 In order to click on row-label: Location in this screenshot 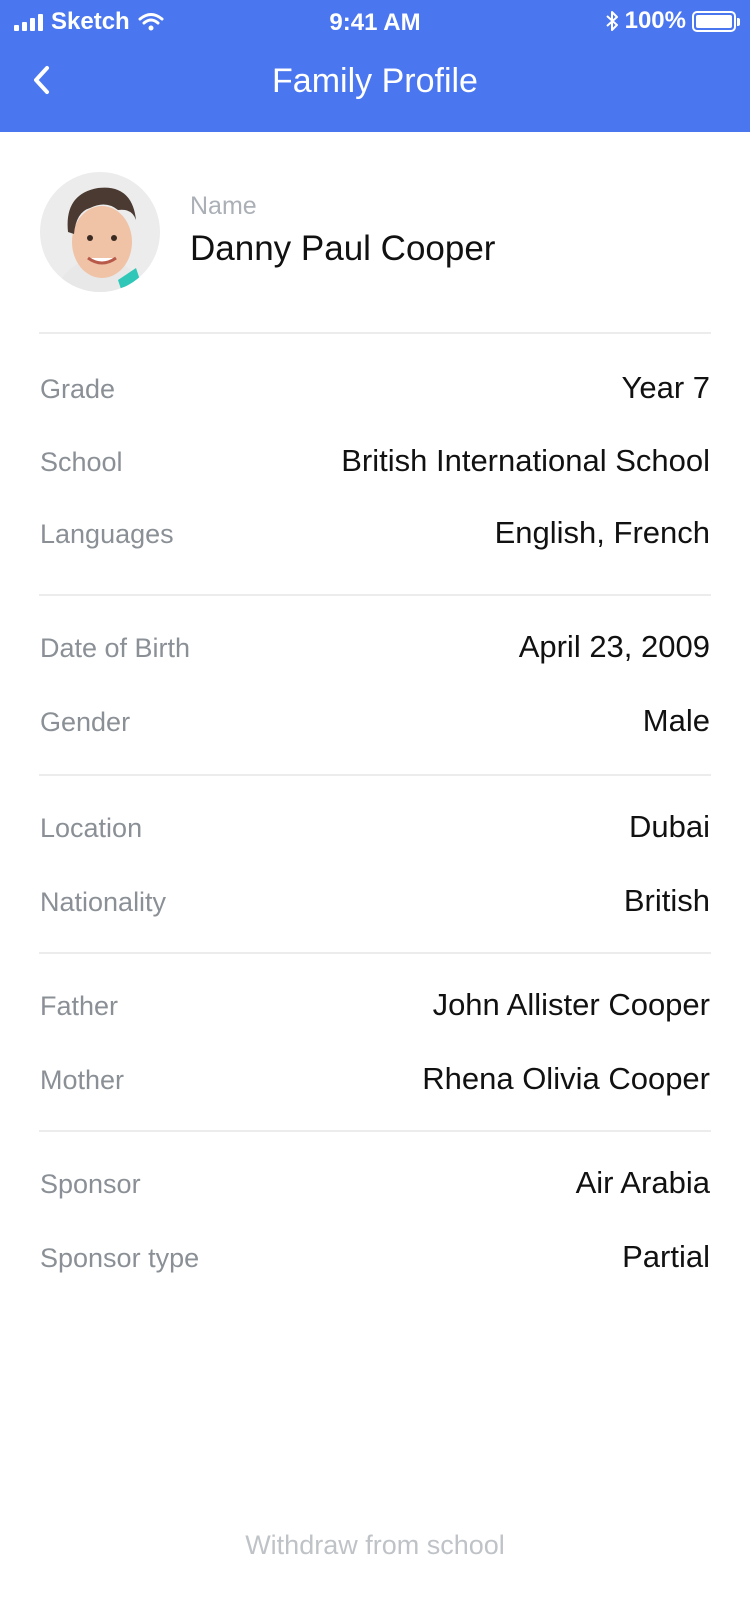, I will do `click(91, 828)`.